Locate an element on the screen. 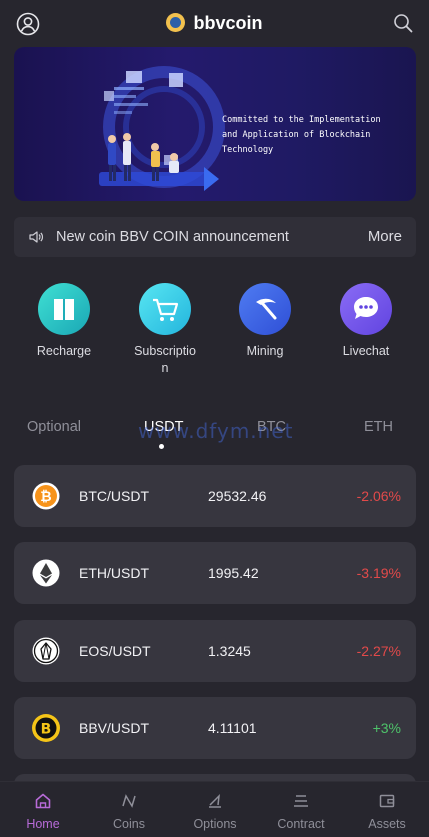 Image resolution: width=429 pixels, height=837 pixels. pair-name: ETH/USDT is located at coordinates (114, 573).